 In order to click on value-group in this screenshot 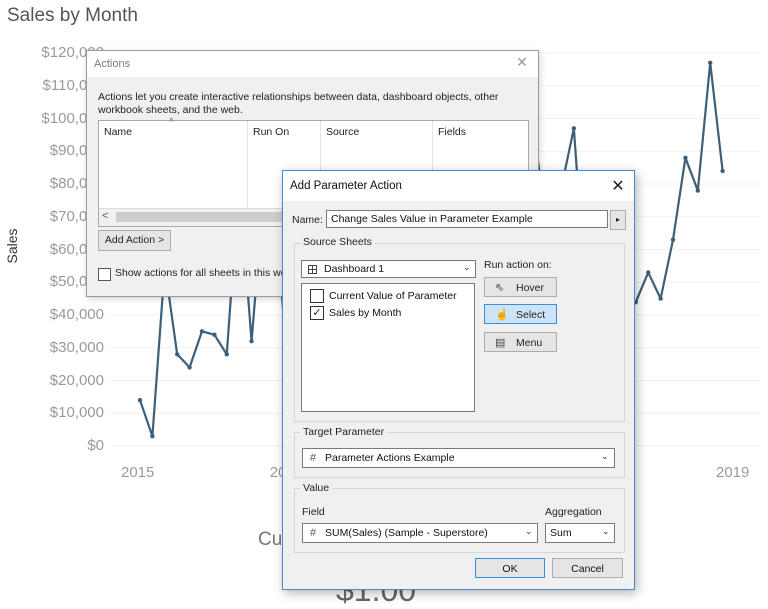, I will do `click(459, 520)`.